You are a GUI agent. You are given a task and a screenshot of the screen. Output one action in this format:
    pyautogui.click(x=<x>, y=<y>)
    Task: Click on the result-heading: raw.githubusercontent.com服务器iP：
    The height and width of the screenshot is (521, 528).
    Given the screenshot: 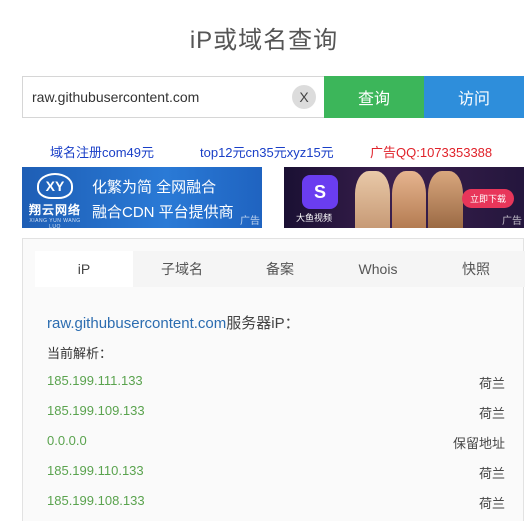 What is the action you would take?
    pyautogui.click(x=173, y=322)
    